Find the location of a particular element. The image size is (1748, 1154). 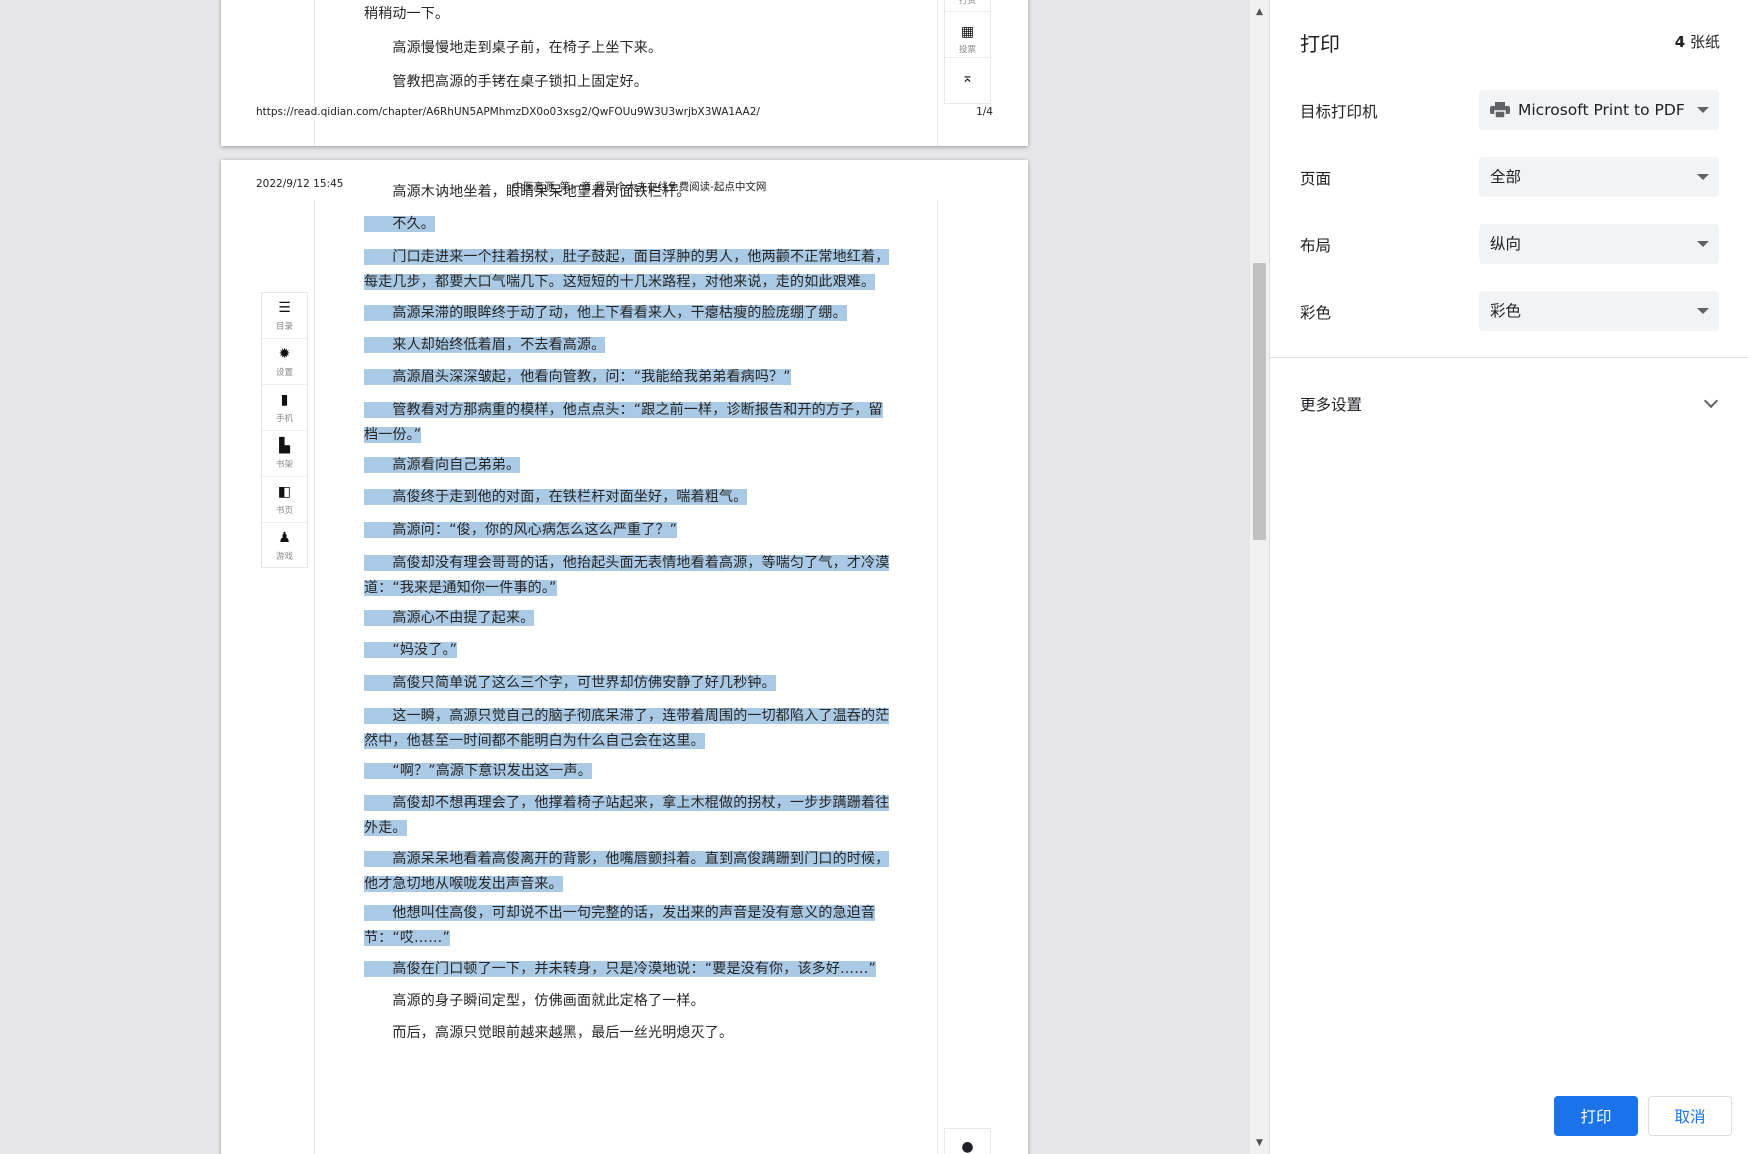

layout-row: 布局 纵向 is located at coordinates (1510, 244).